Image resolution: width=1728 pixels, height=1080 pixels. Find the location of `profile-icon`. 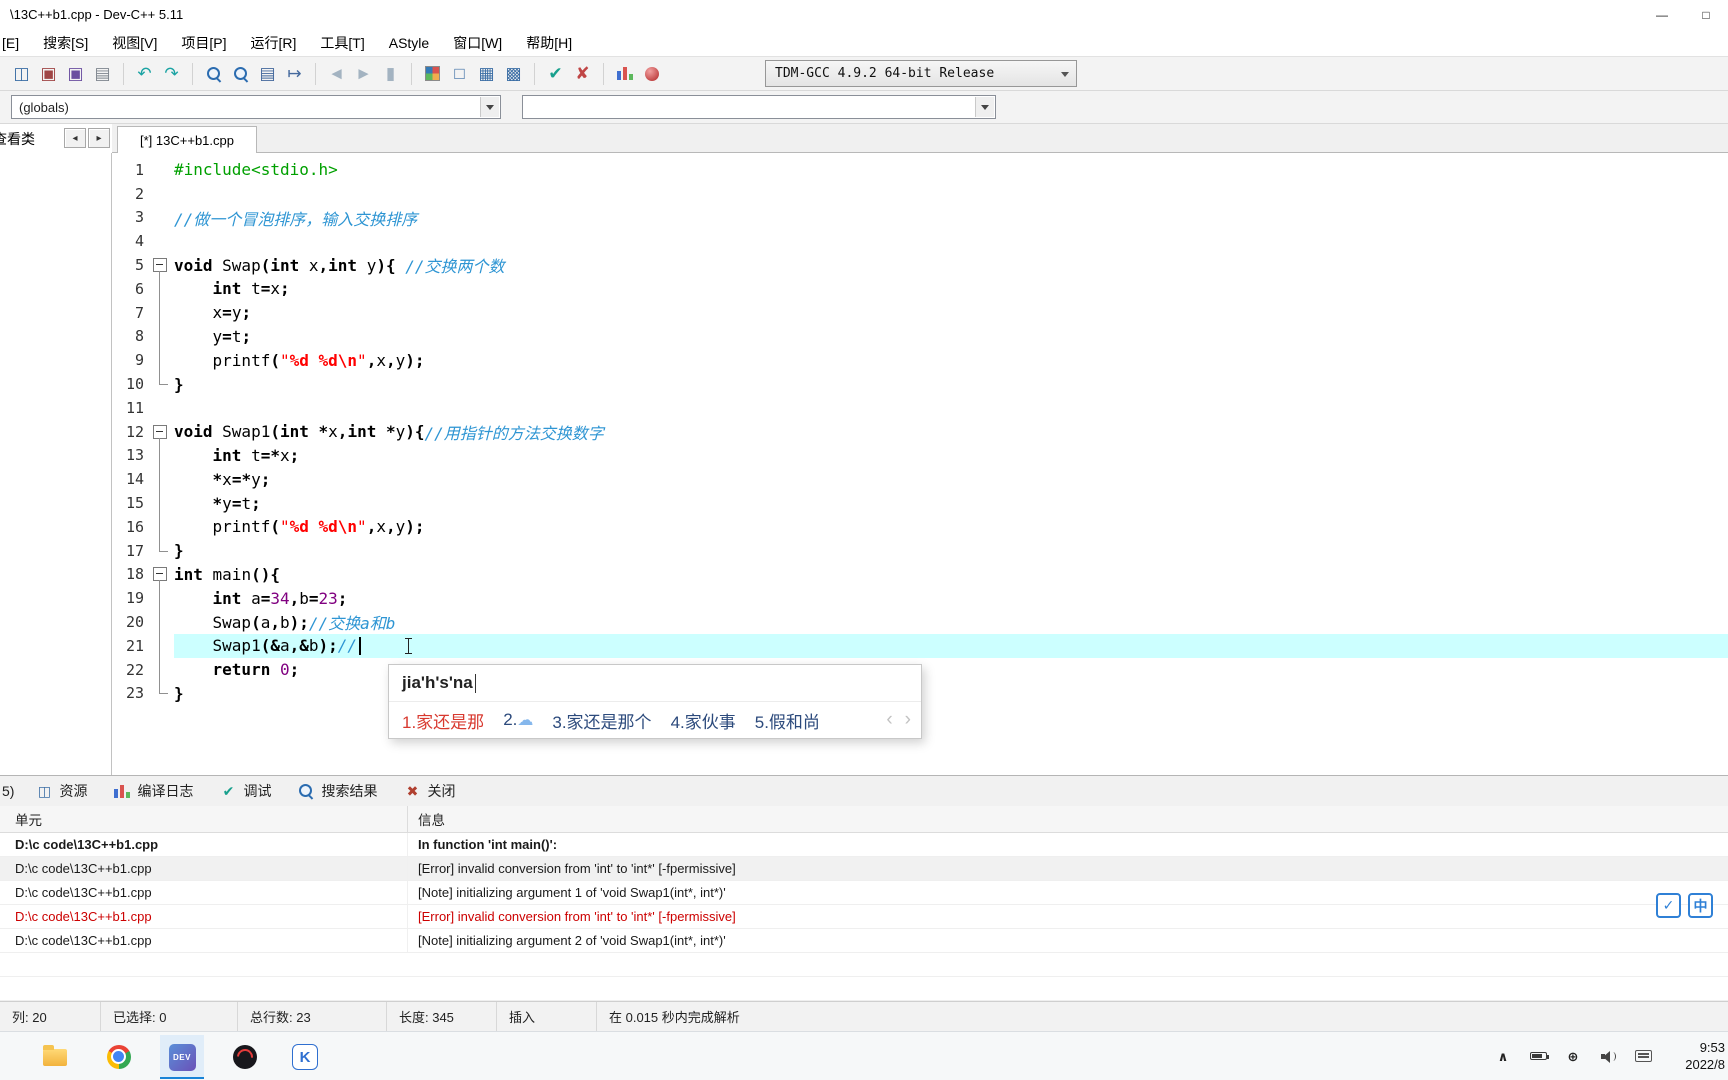

profile-icon is located at coordinates (624, 73).